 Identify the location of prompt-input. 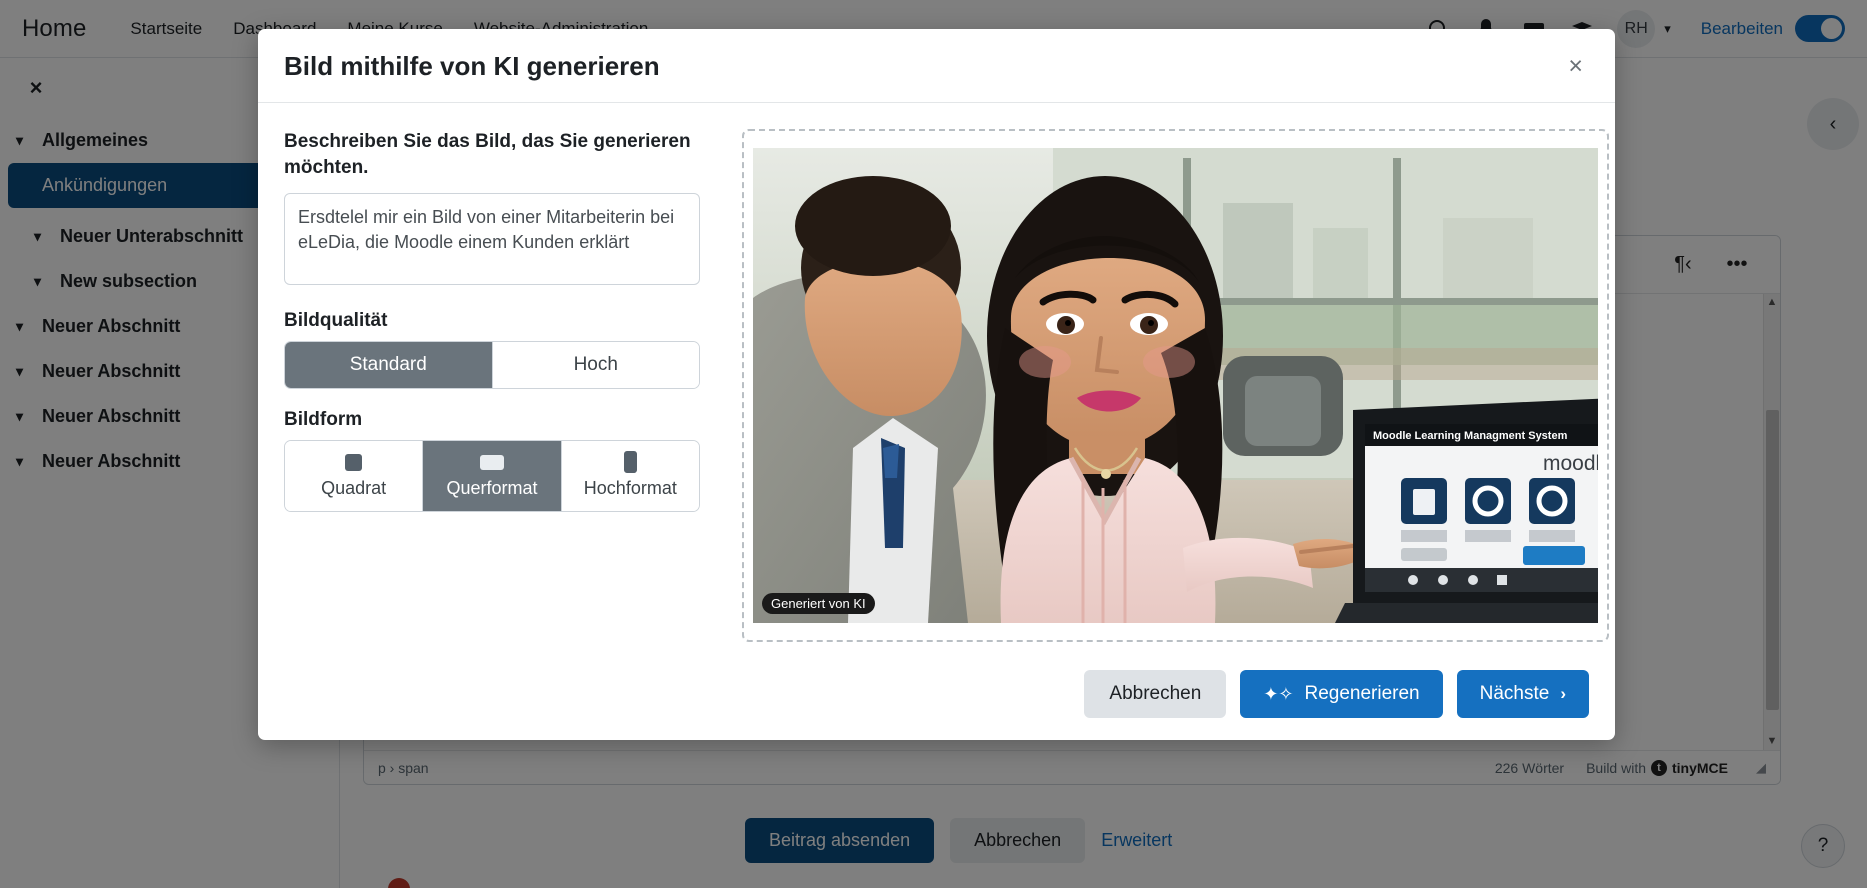
(492, 239).